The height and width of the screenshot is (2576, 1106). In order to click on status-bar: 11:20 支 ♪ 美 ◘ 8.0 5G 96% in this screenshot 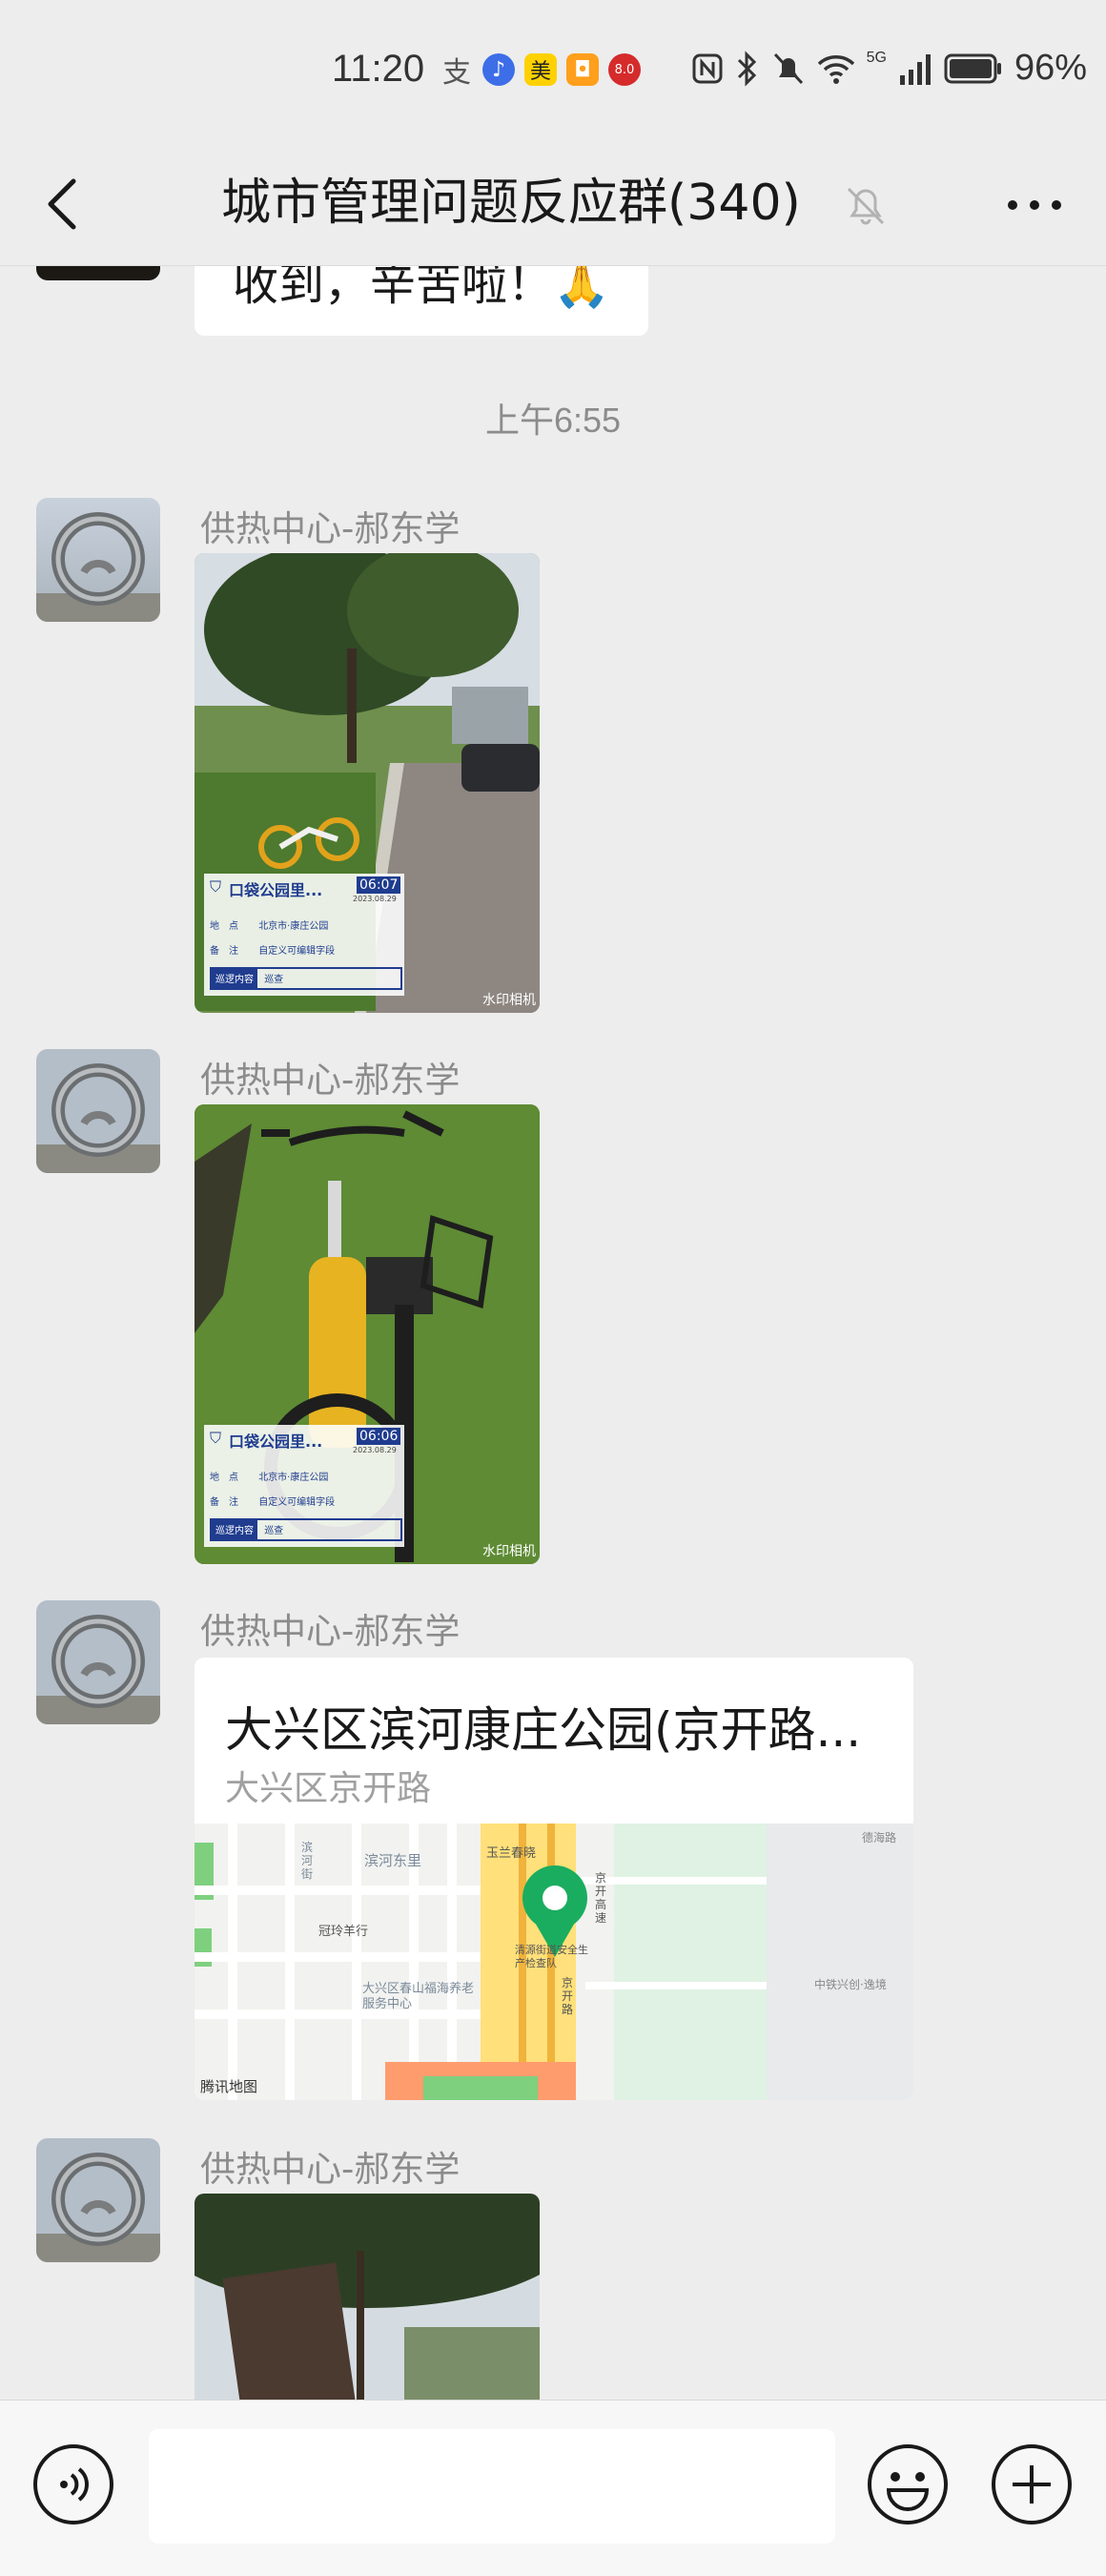, I will do `click(553, 71)`.